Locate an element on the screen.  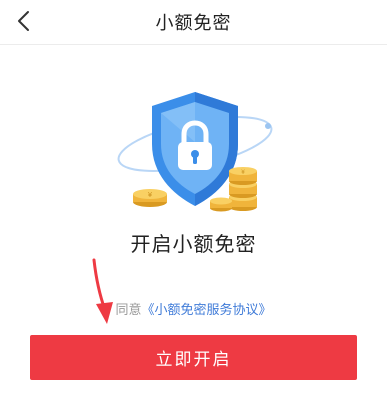
feature-heading: 开启小额免密 is located at coordinates (193, 244).